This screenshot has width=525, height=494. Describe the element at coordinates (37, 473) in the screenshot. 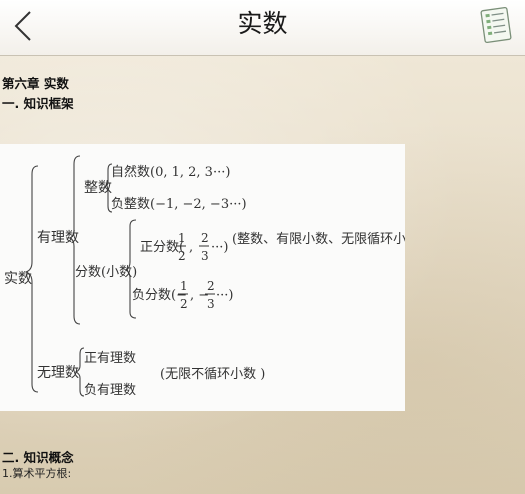

I see `item-arithmetic-square-root: 1.算术平方根:` at that location.